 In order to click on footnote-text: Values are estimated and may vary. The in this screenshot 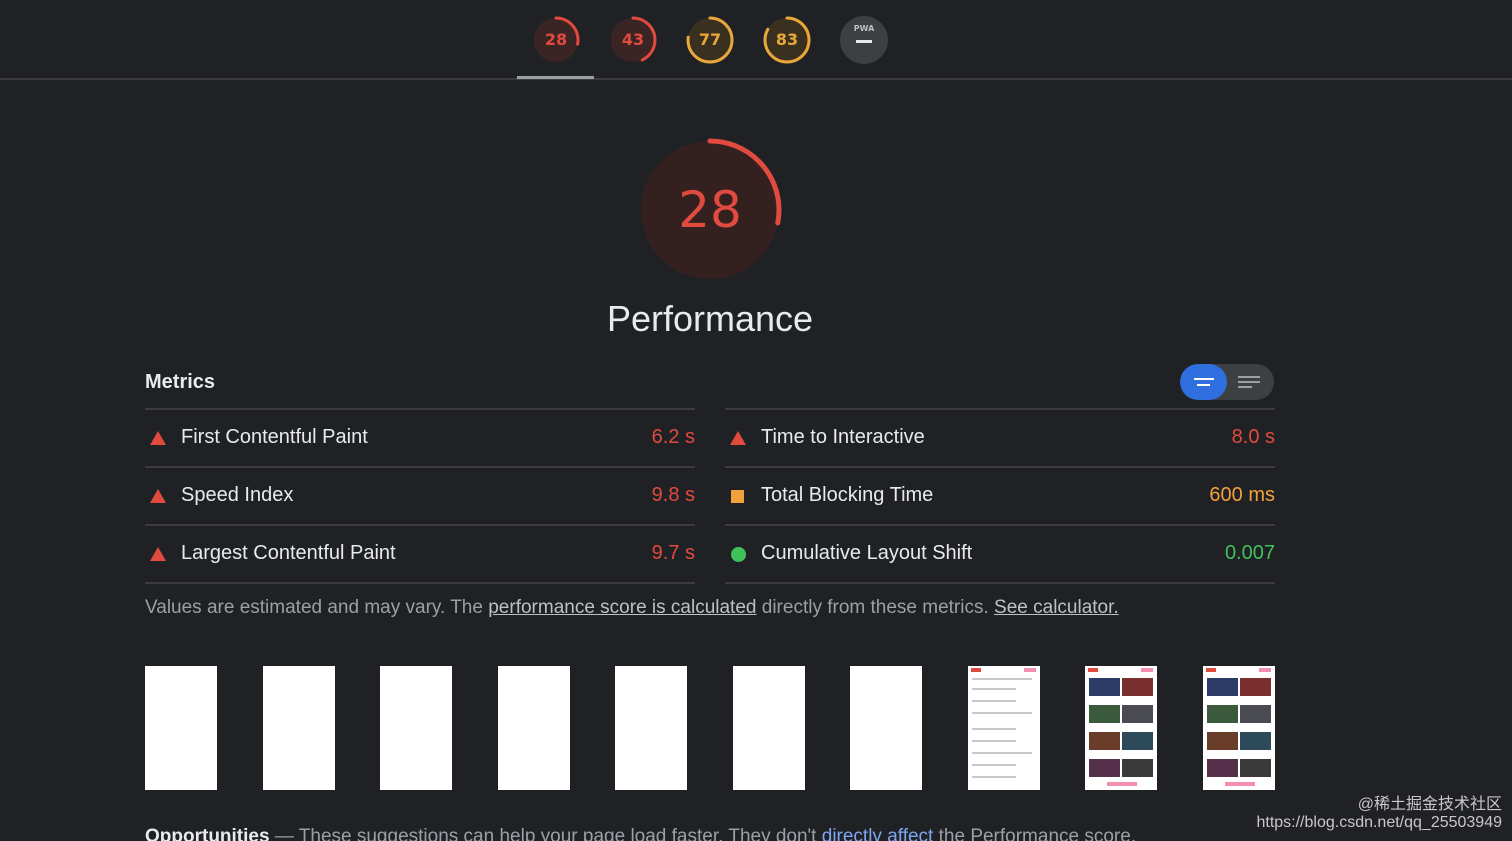, I will do `click(317, 607)`.